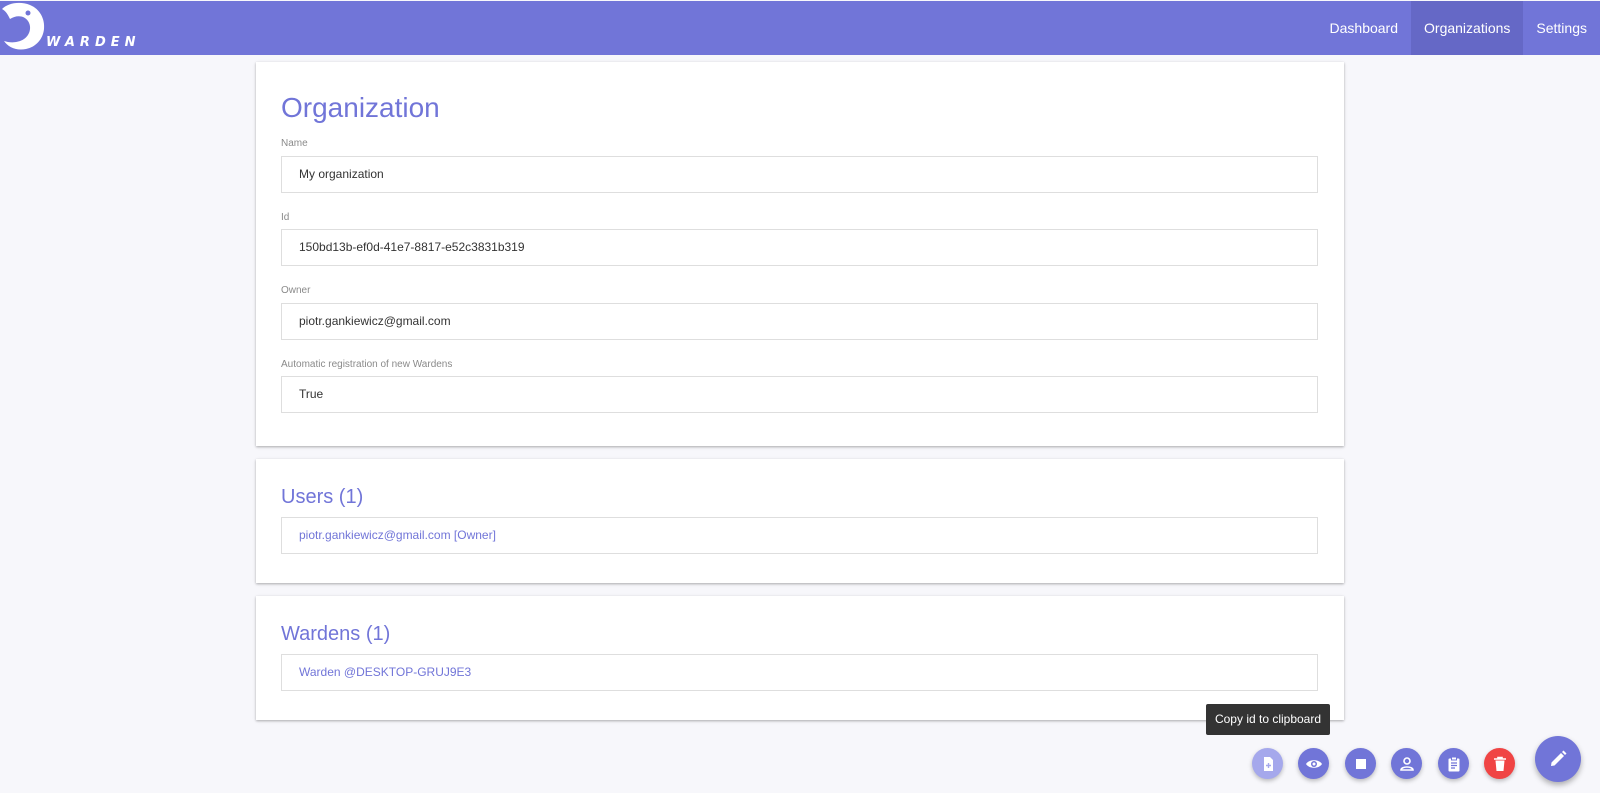  What do you see at coordinates (799, 672) in the screenshot?
I see `warden-list-item: Warden @DESKTOP-GRUJ9E3` at bounding box center [799, 672].